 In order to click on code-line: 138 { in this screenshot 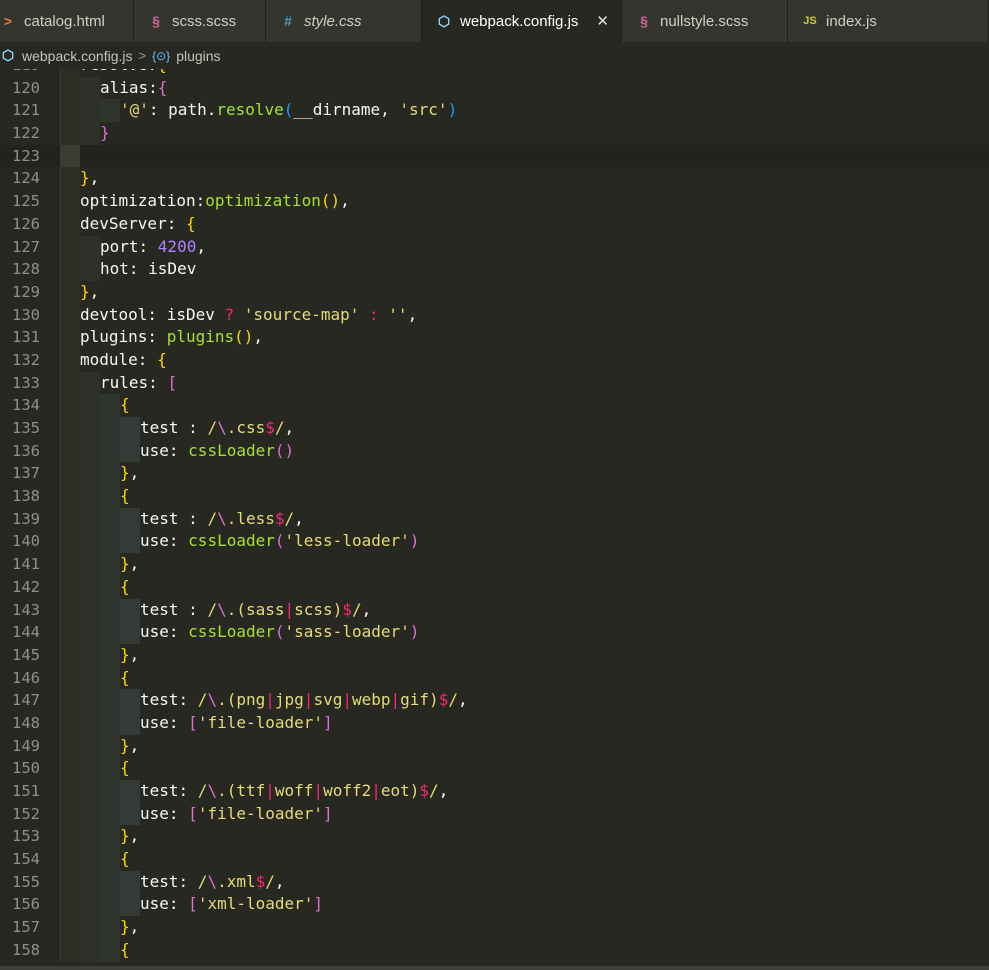, I will do `click(494, 496)`.